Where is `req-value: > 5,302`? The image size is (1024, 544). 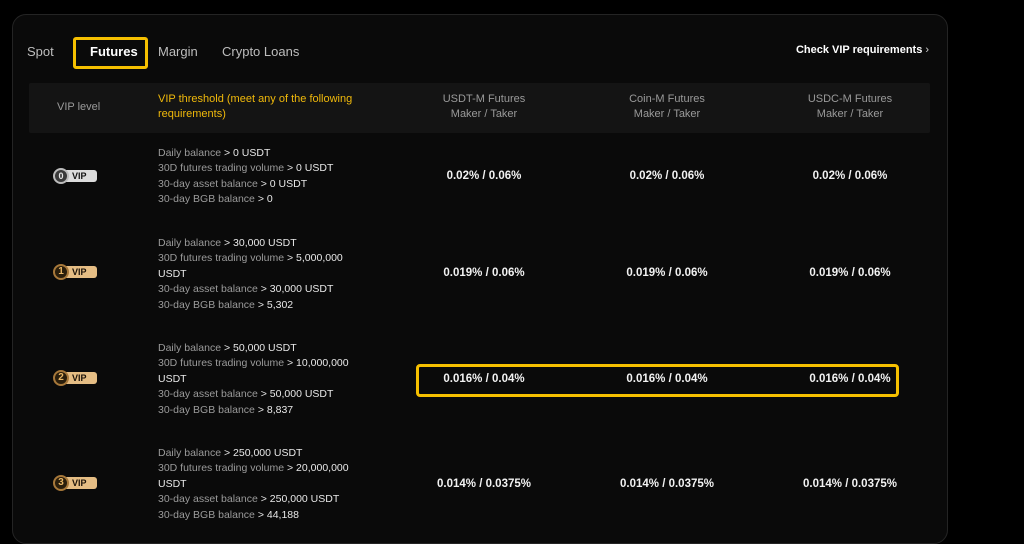
req-value: > 5,302 is located at coordinates (274, 304).